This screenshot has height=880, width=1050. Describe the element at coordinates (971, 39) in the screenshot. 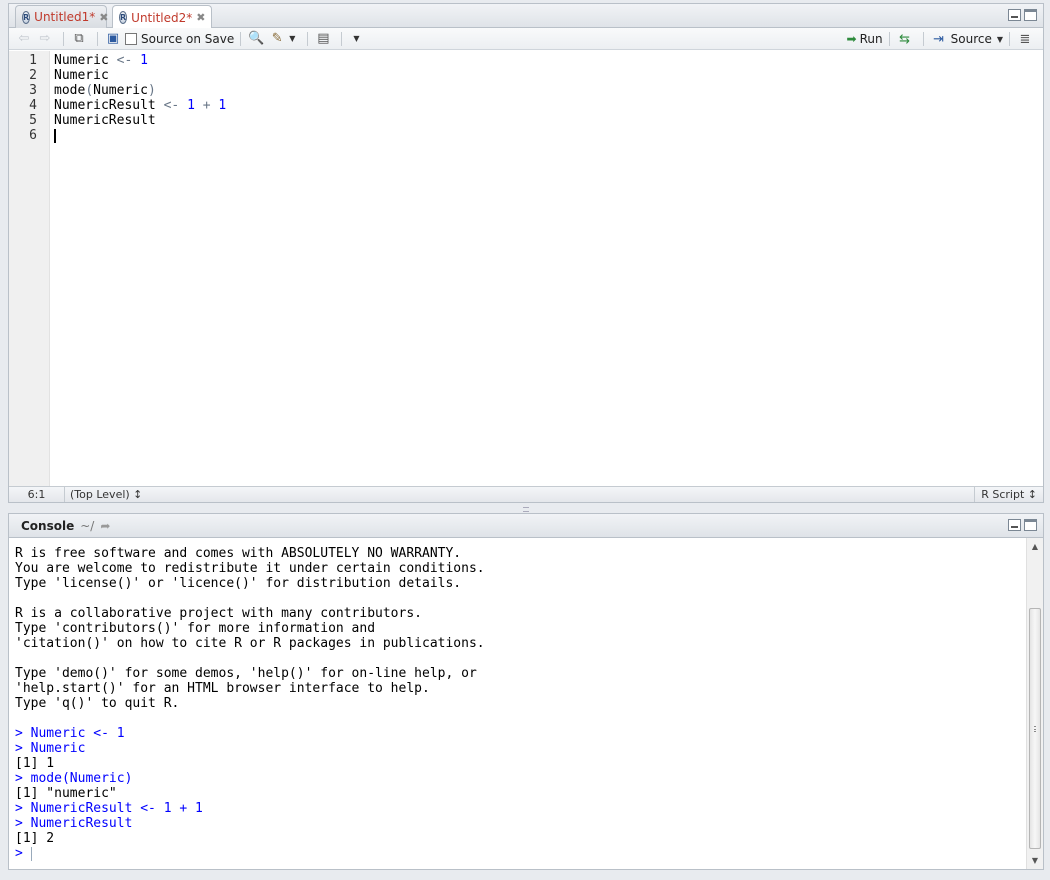

I see `source-button: Source` at that location.